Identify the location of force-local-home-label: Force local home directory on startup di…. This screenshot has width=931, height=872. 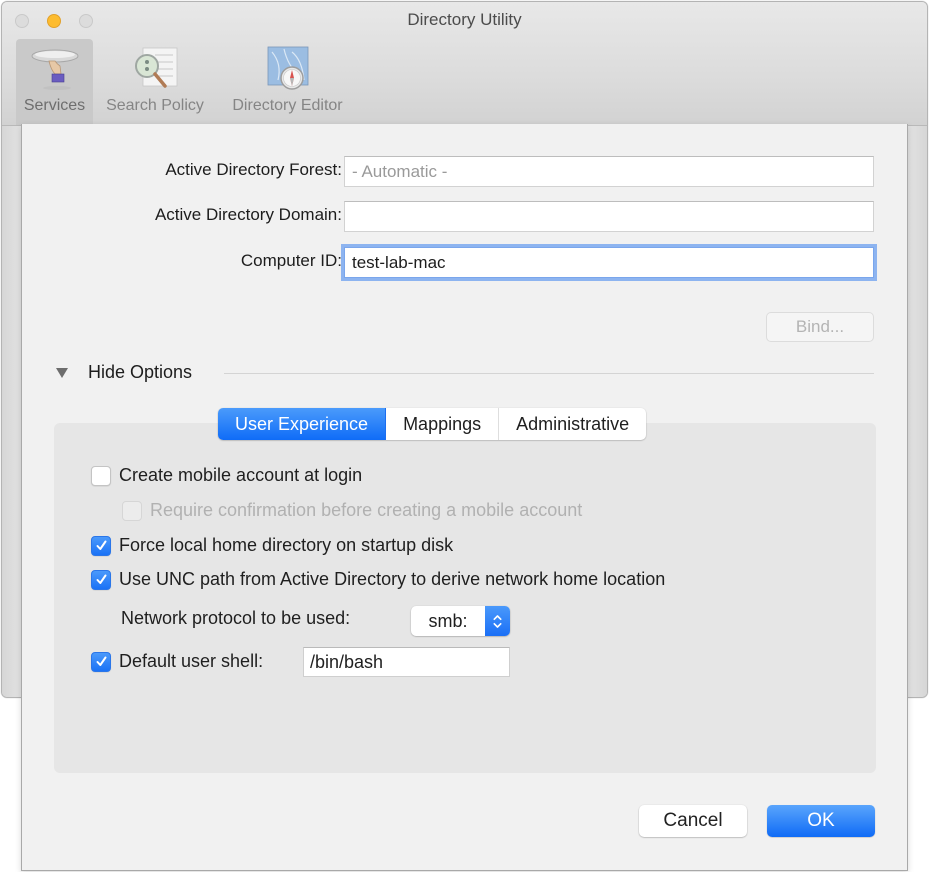
(286, 545).